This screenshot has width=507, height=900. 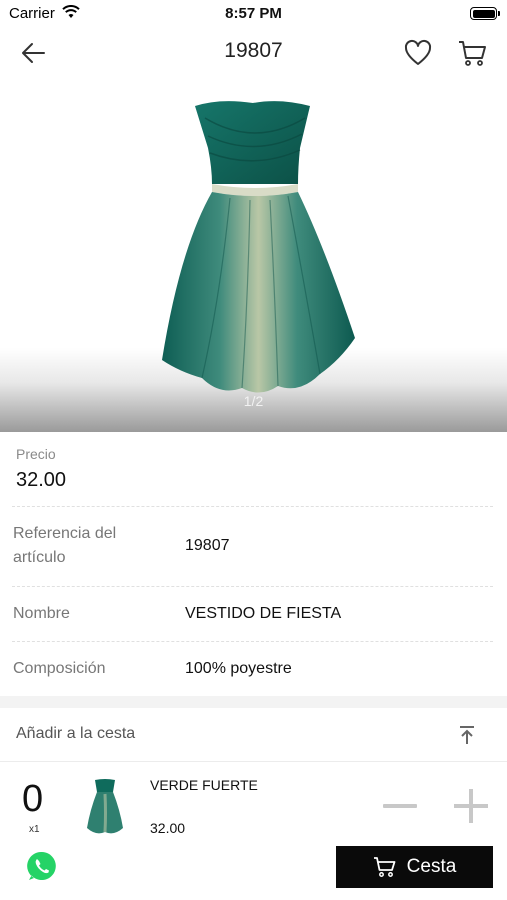 What do you see at coordinates (253, 868) in the screenshot?
I see `bottom-action-bar: Cesta` at bounding box center [253, 868].